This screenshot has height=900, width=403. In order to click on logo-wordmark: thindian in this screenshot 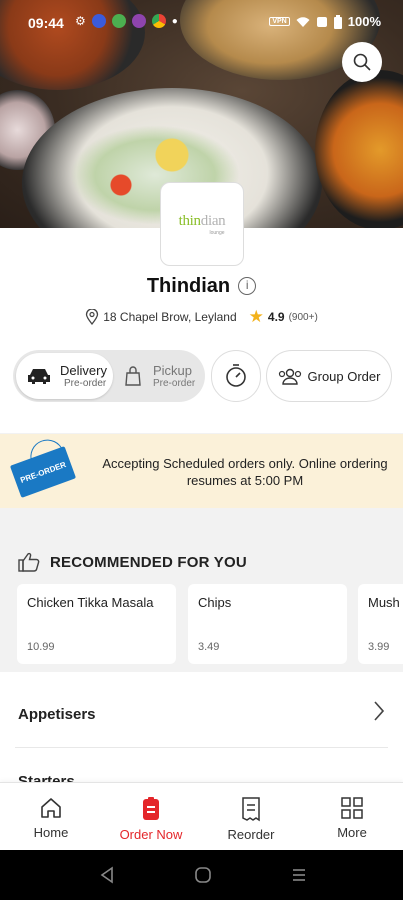, I will do `click(202, 220)`.